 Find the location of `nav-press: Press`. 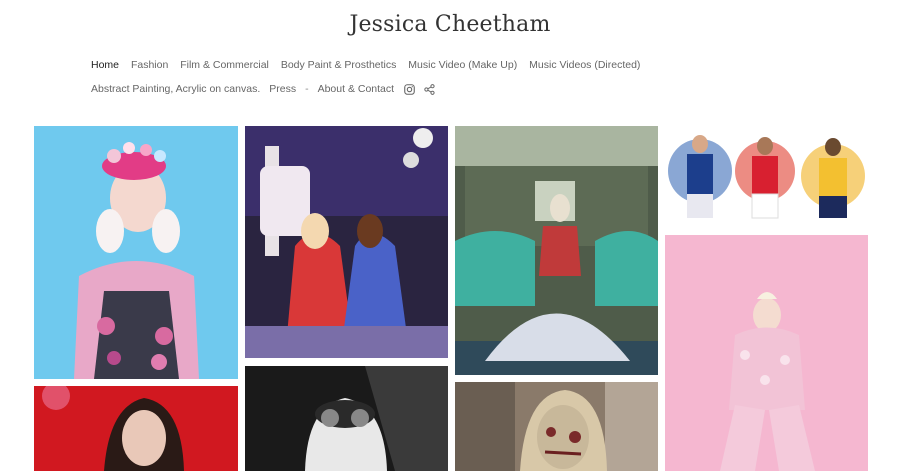

nav-press: Press is located at coordinates (282, 89).